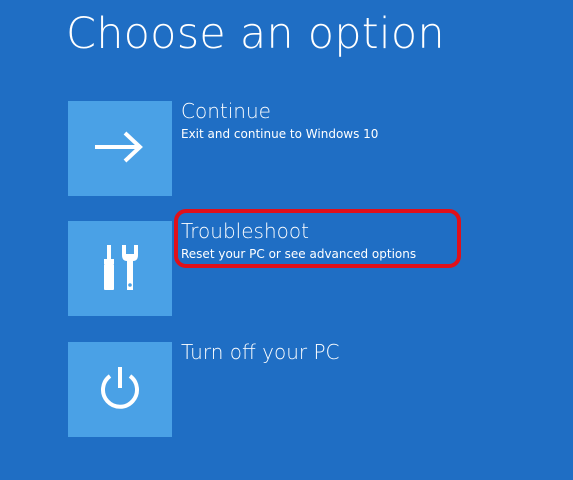 This screenshot has height=480, width=573. I want to click on troubleshoot-tile, so click(120, 268).